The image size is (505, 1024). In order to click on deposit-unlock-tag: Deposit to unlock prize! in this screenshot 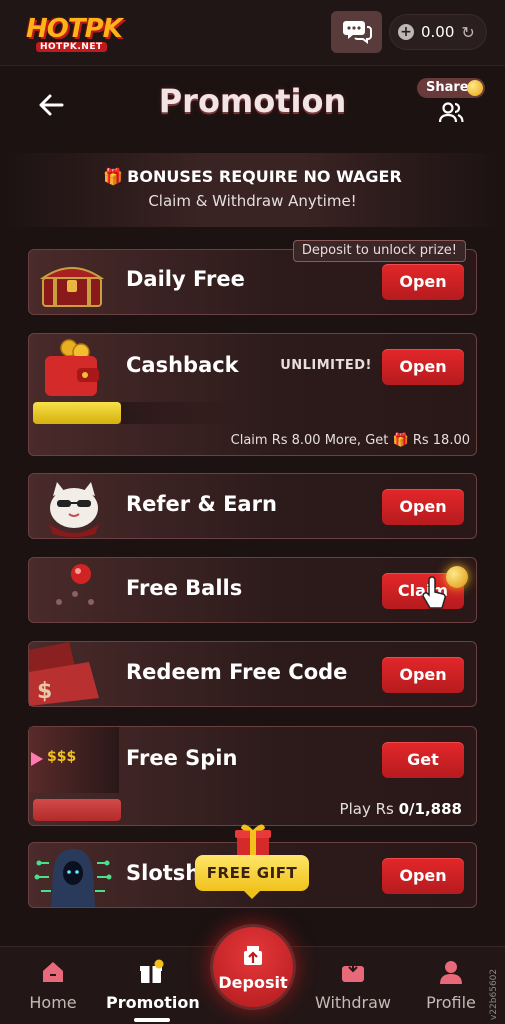, I will do `click(379, 251)`.